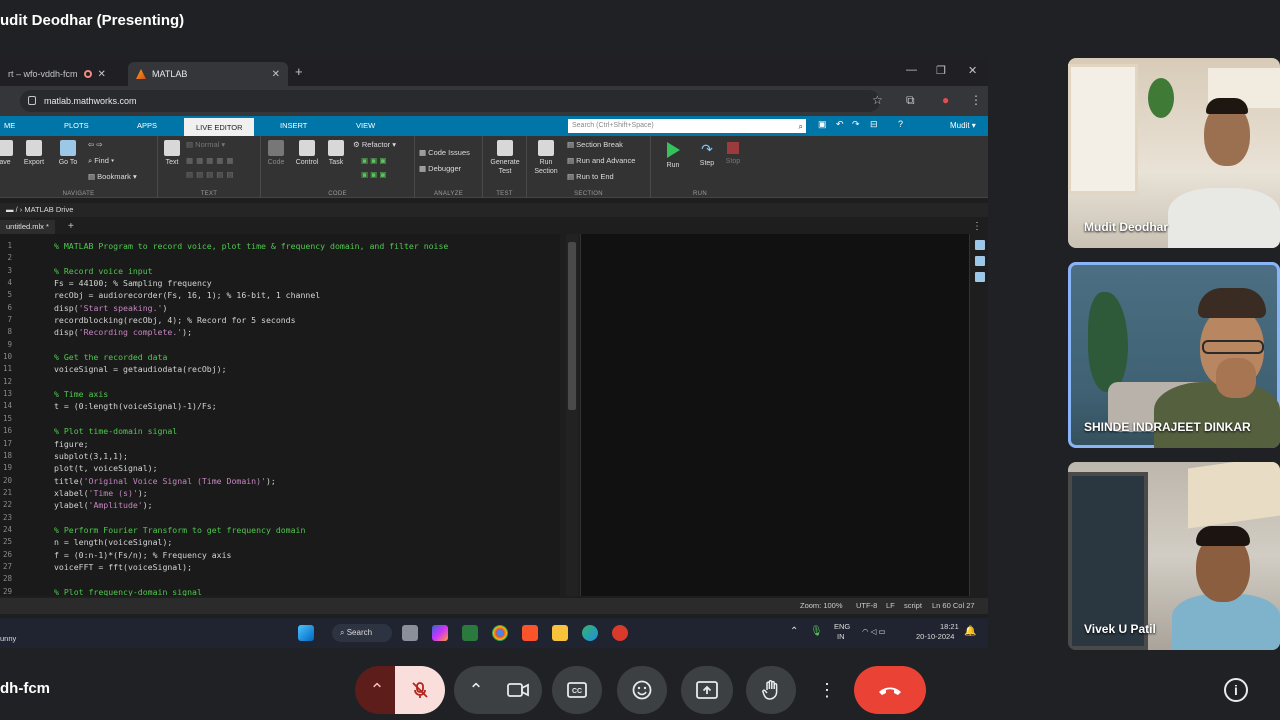  Describe the element at coordinates (1174, 153) in the screenshot. I see `participant-tile-1: Mudit Deodhar` at that location.